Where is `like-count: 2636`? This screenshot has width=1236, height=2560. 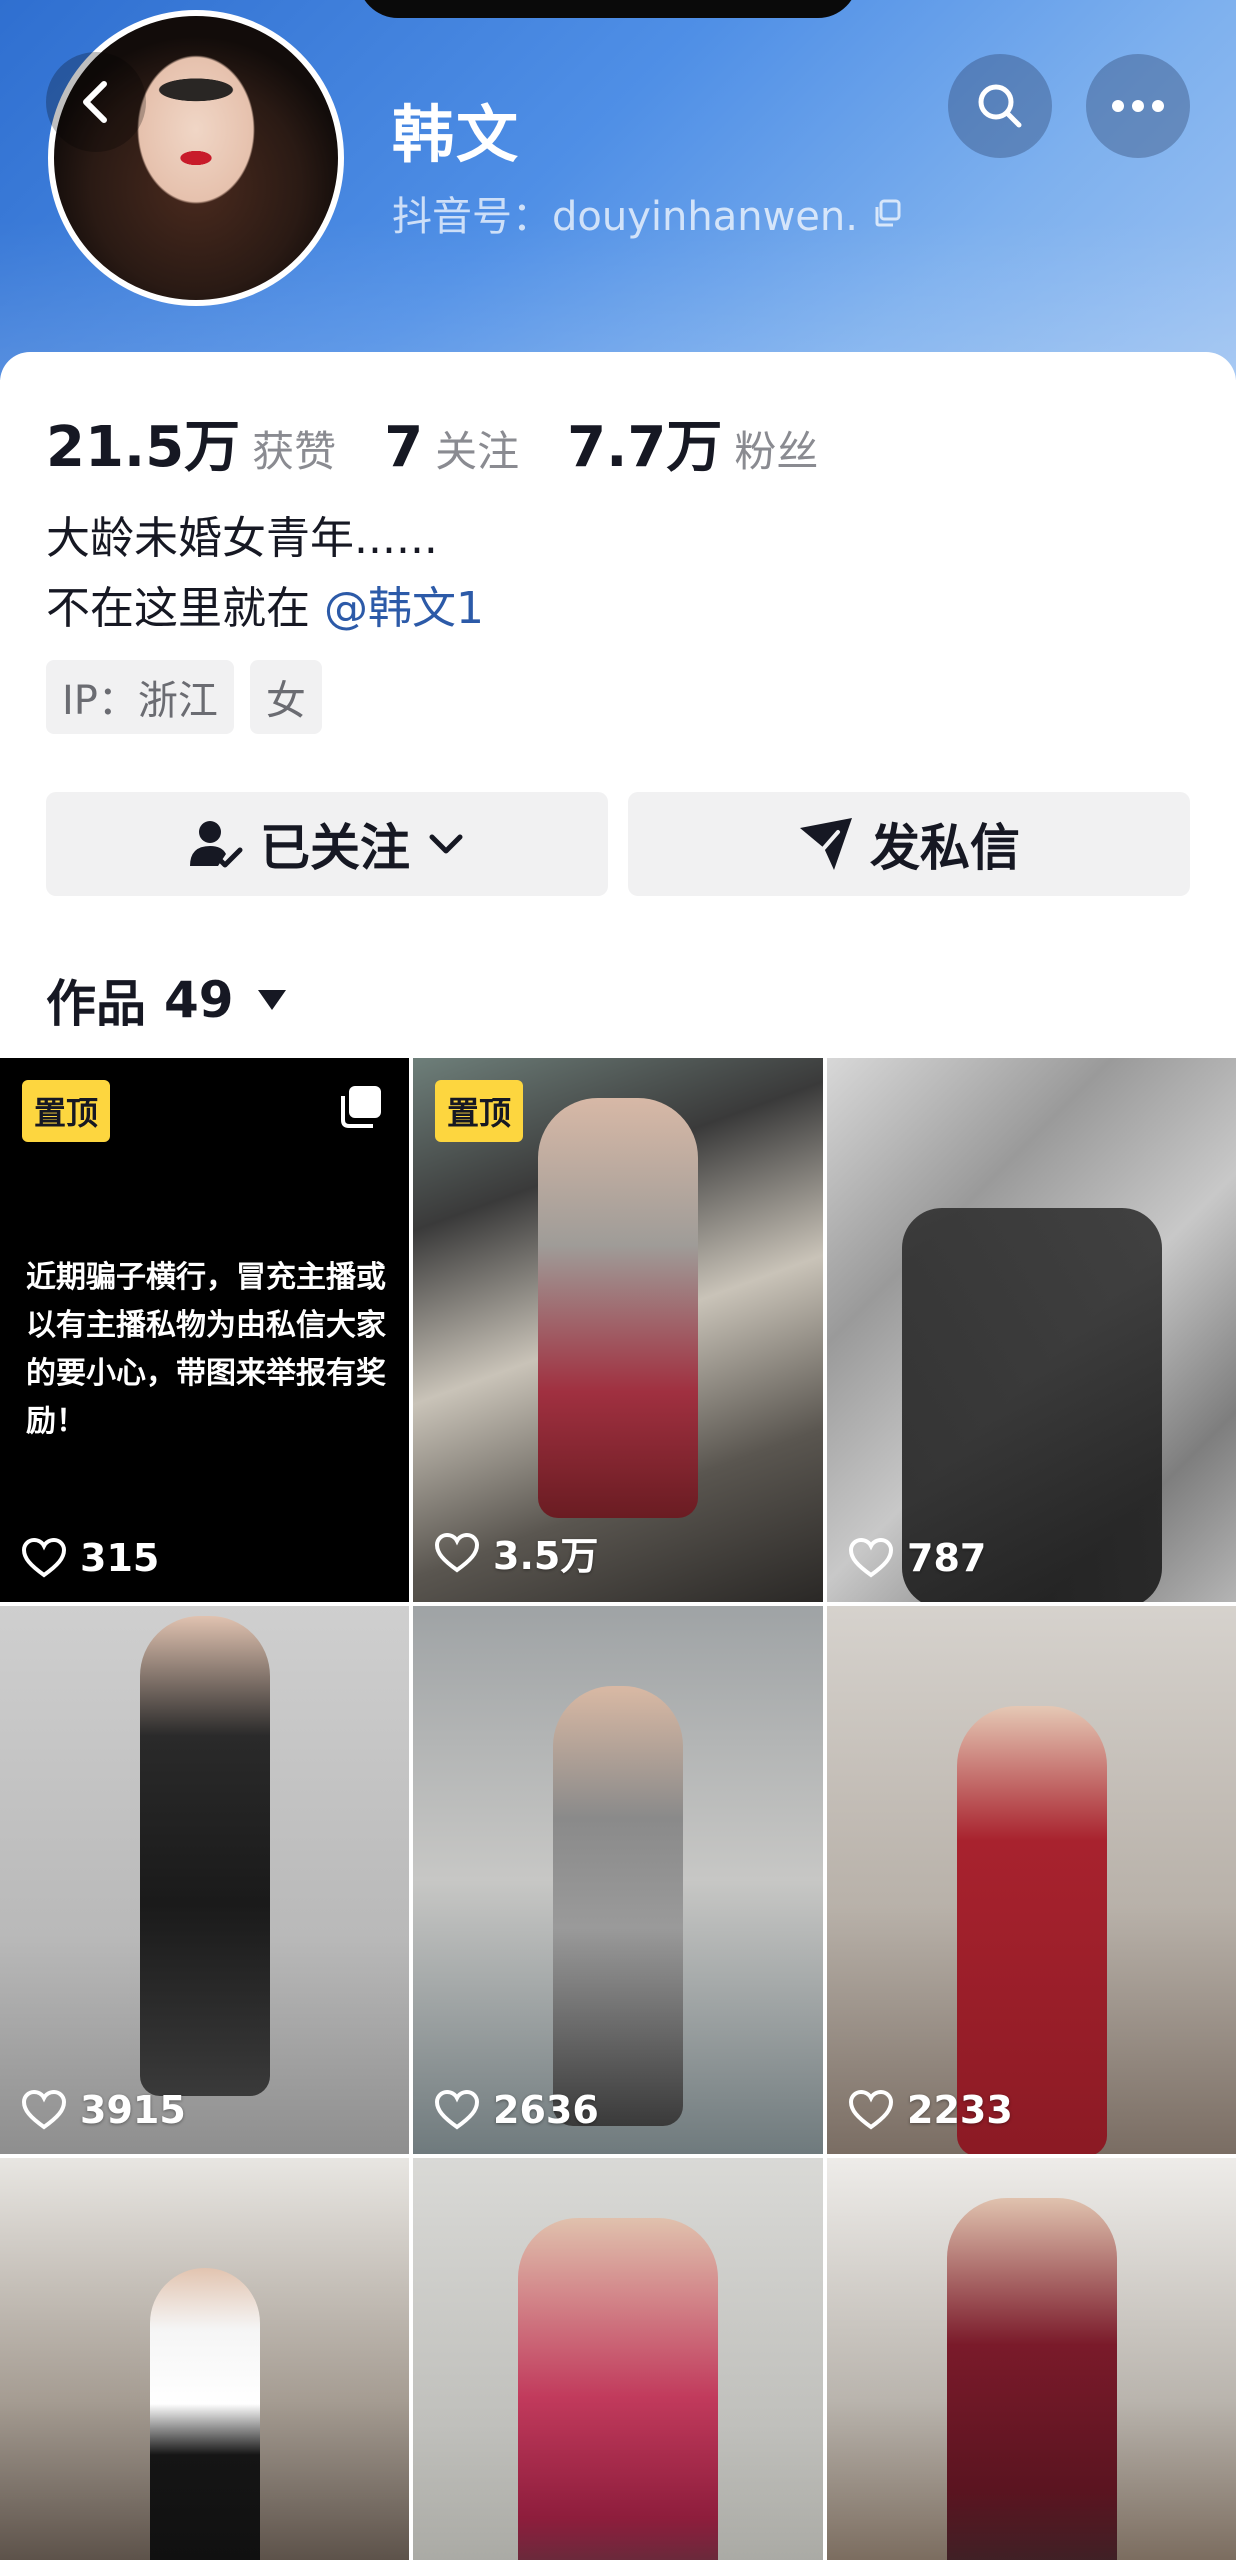 like-count: 2636 is located at coordinates (517, 2110).